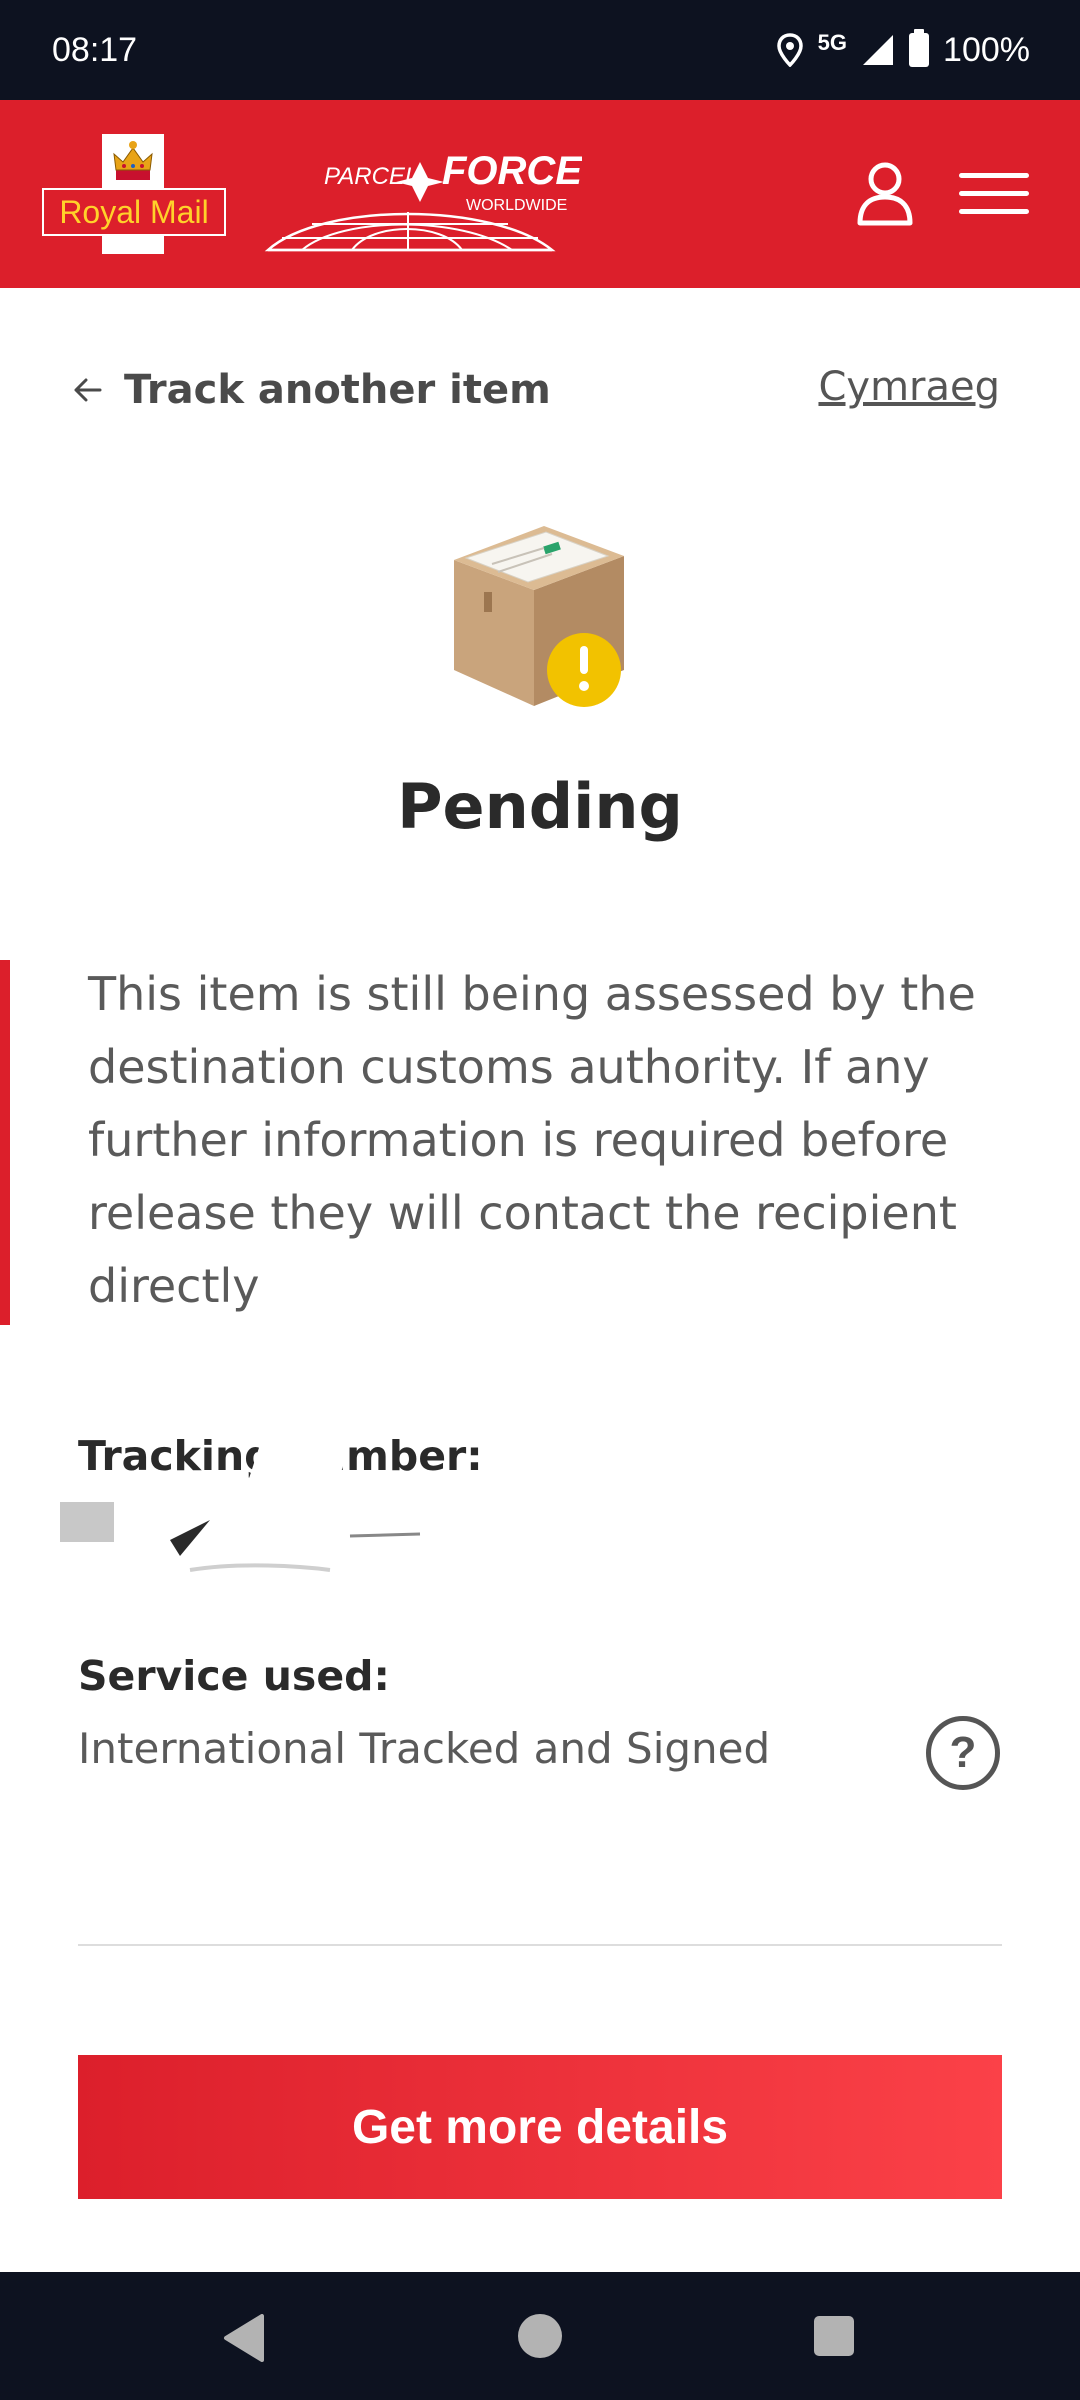 The width and height of the screenshot is (1080, 2400). I want to click on crown-icon, so click(133, 160).